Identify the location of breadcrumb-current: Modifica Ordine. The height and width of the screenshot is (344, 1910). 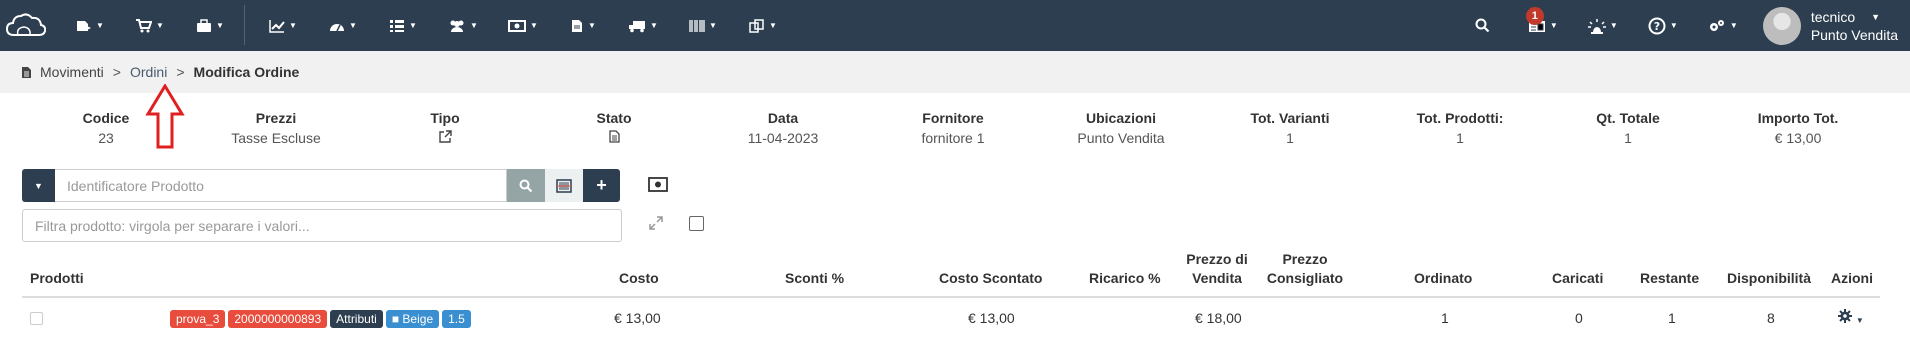
(246, 72).